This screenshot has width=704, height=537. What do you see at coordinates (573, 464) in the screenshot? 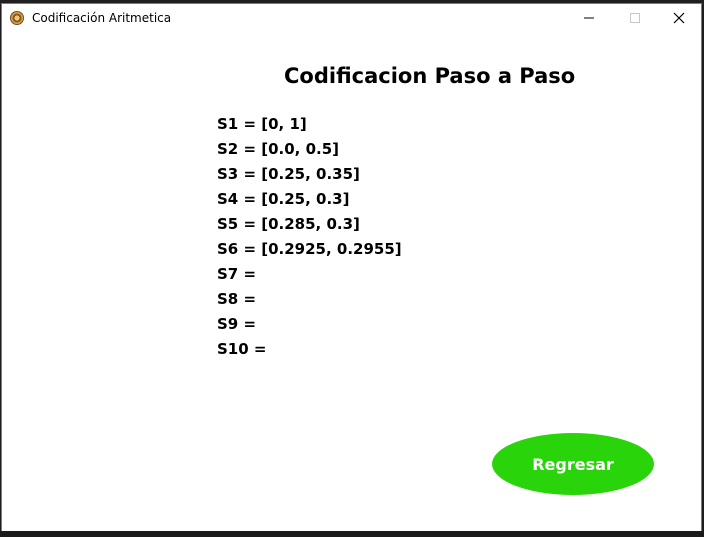
I see `back-button: Regresar` at bounding box center [573, 464].